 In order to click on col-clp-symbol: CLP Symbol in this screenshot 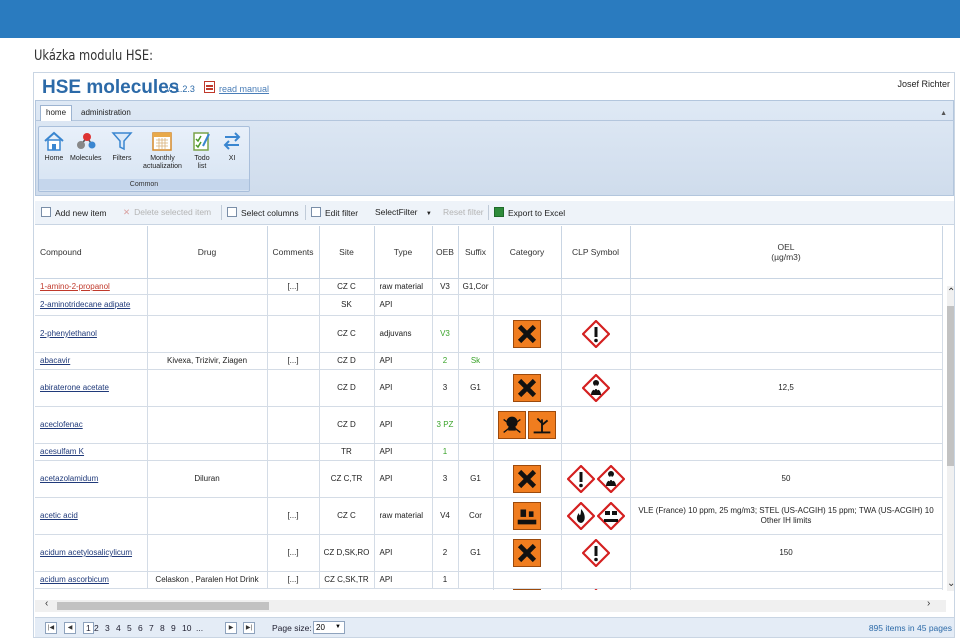, I will do `click(596, 252)`.